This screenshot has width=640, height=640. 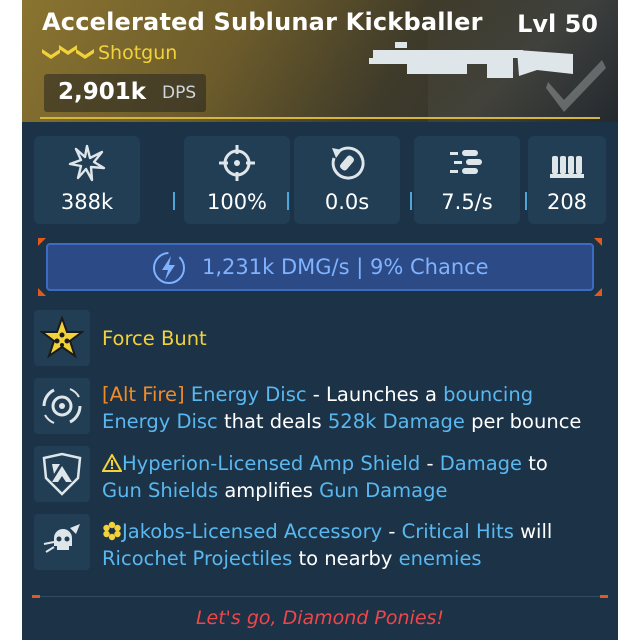 I want to click on stats-row: 388k 100% 0.0s 7.5/s 208, so click(x=320, y=180).